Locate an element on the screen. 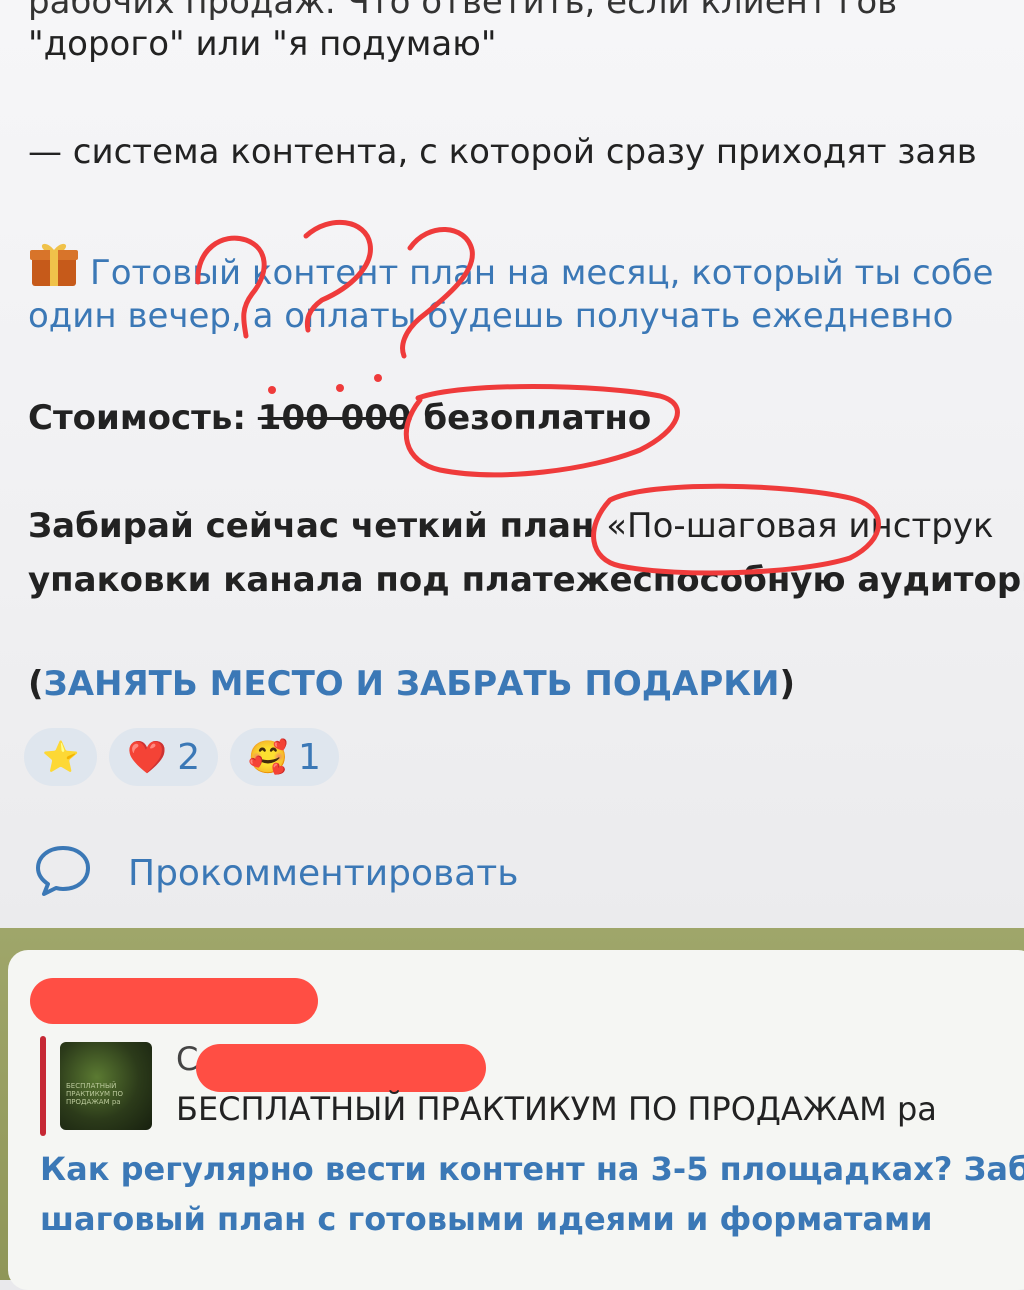  reply-author: С is located at coordinates (187, 1059).